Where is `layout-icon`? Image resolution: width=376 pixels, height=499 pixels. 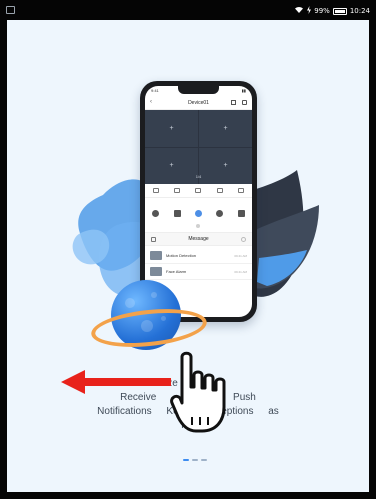
layout-icon is located at coordinates (241, 190).